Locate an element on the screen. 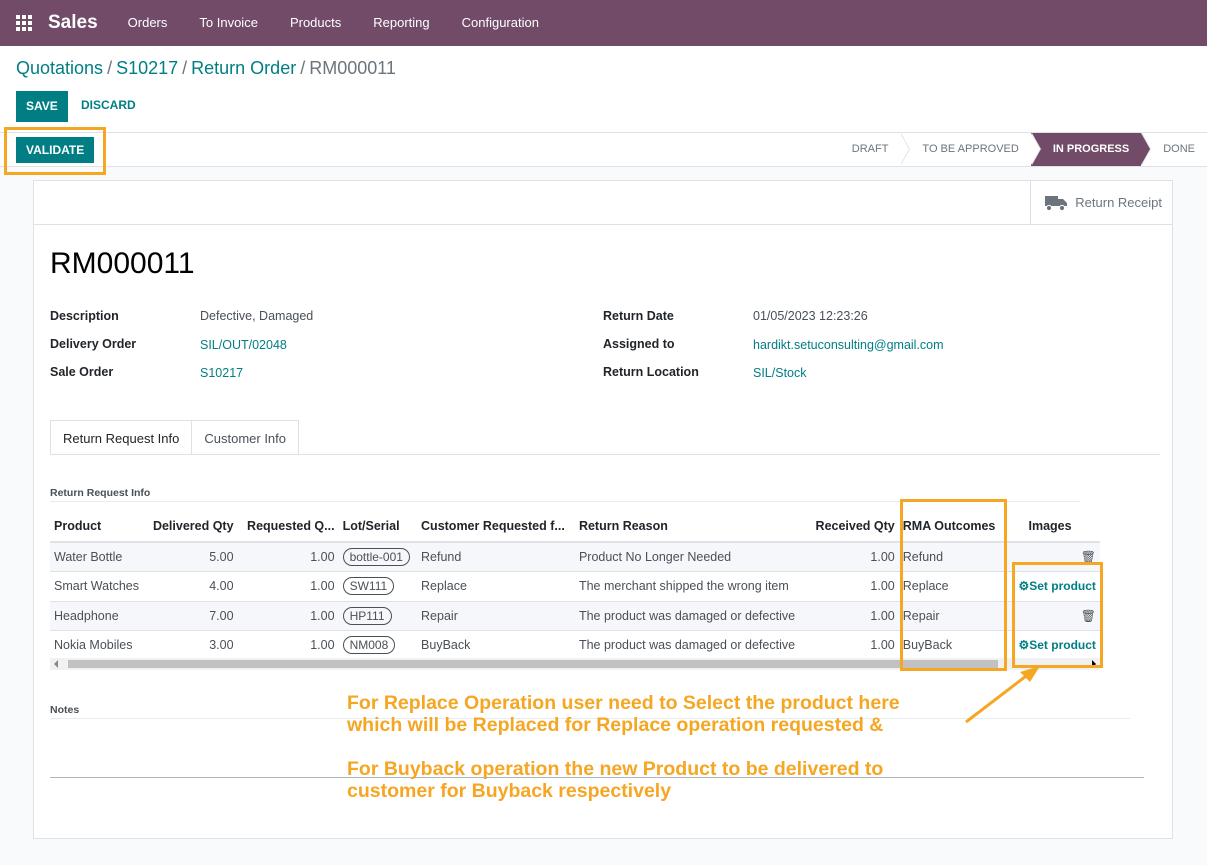 The height and width of the screenshot is (865, 1207). lot-tag: HP111 is located at coordinates (367, 615).